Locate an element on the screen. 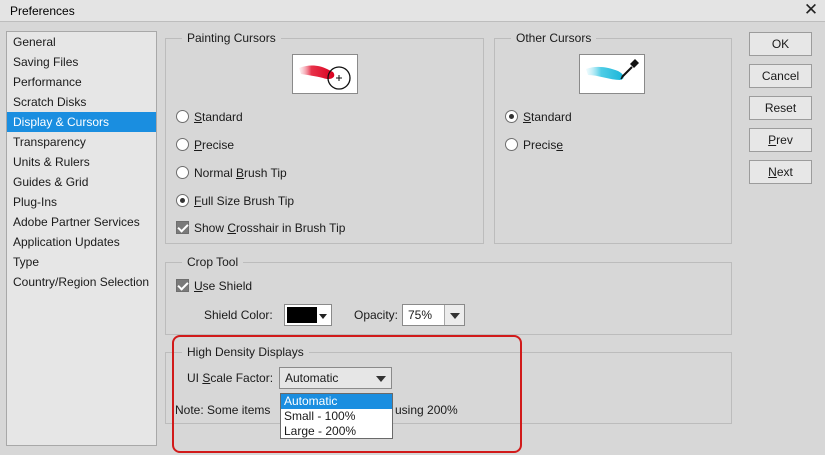 The width and height of the screenshot is (825, 455). window-title: Preferences is located at coordinates (42, 11).